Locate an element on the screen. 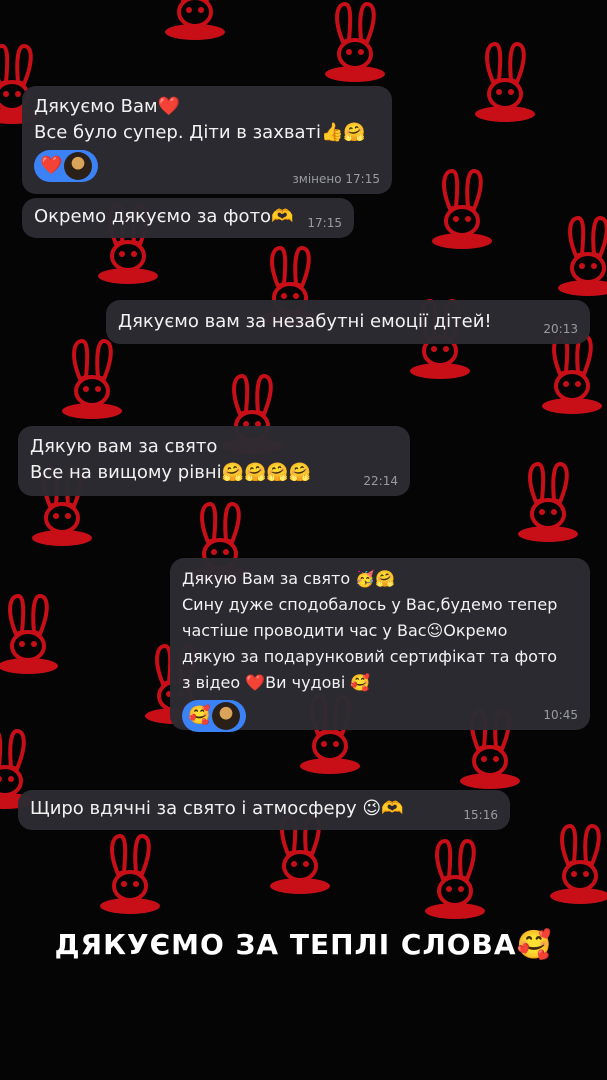  message-text: Дякуємо Вам❤️ is located at coordinates (107, 106).